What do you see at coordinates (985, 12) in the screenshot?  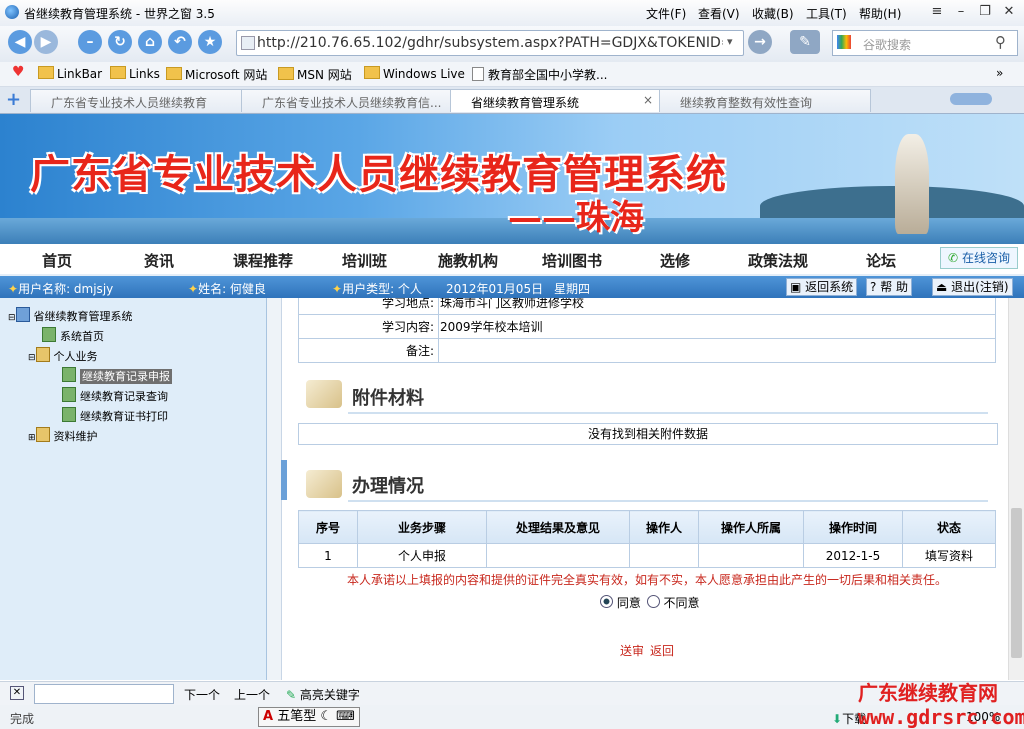 I see `restore-icon: ❐` at bounding box center [985, 12].